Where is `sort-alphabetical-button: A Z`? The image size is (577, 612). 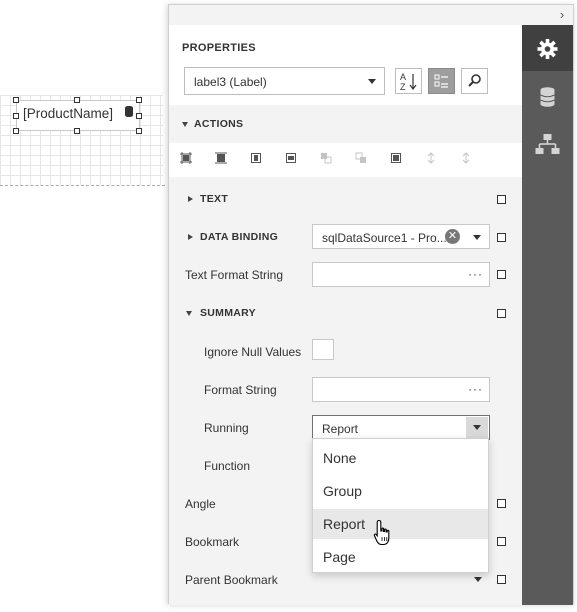
sort-alphabetical-button: A Z is located at coordinates (408, 81).